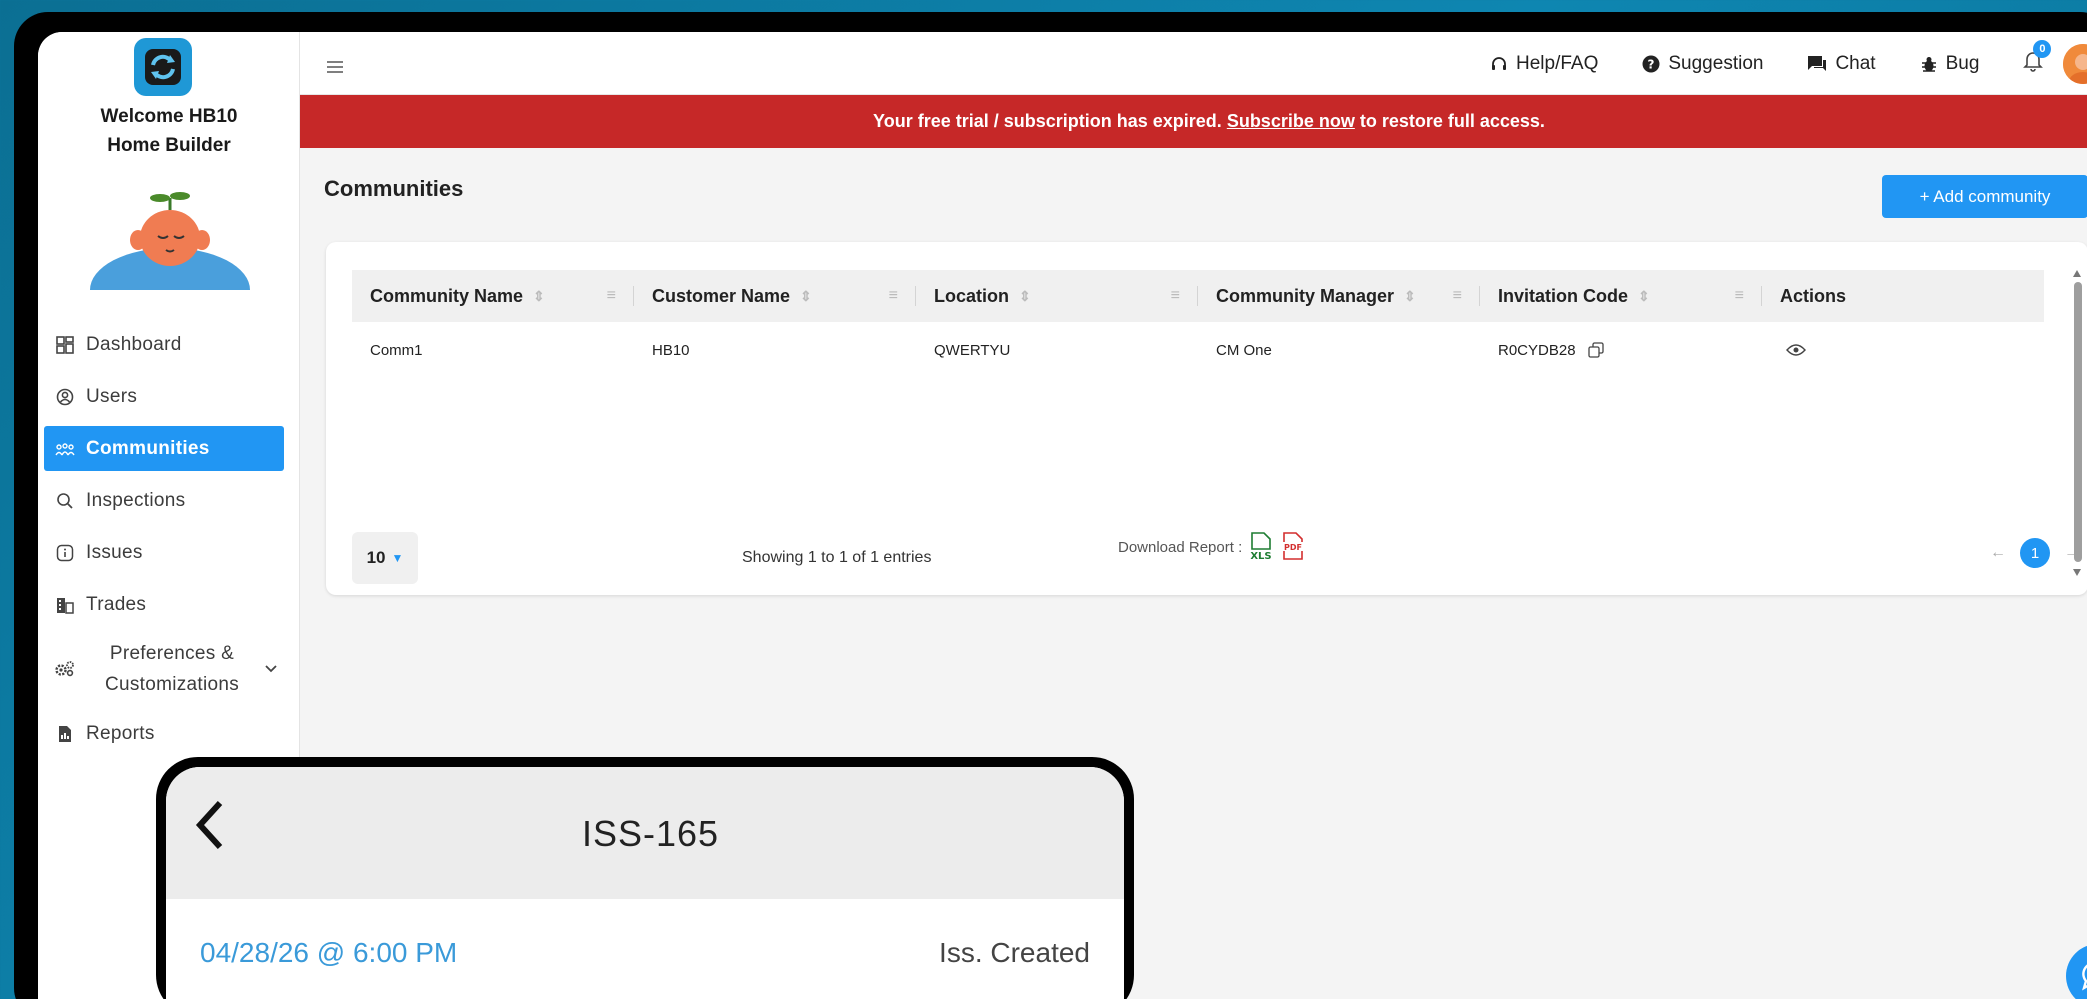 This screenshot has width=2087, height=999. I want to click on community-icon, so click(65, 449).